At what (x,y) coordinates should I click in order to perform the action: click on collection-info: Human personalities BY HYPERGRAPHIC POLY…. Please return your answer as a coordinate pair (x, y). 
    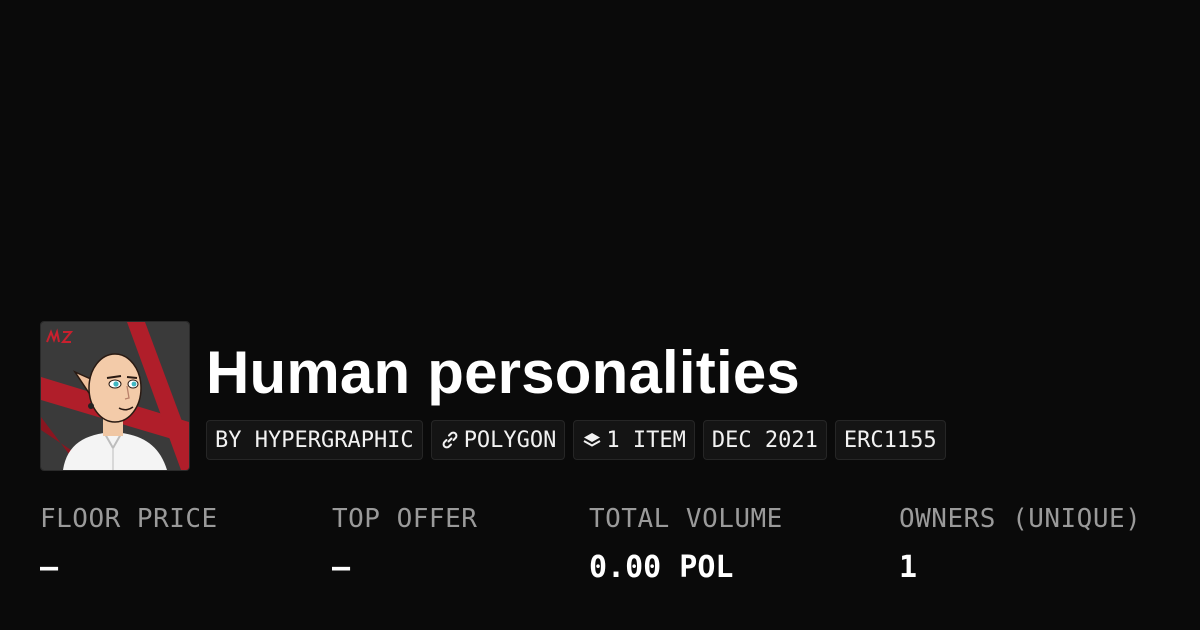
    Looking at the image, I should click on (576, 390).